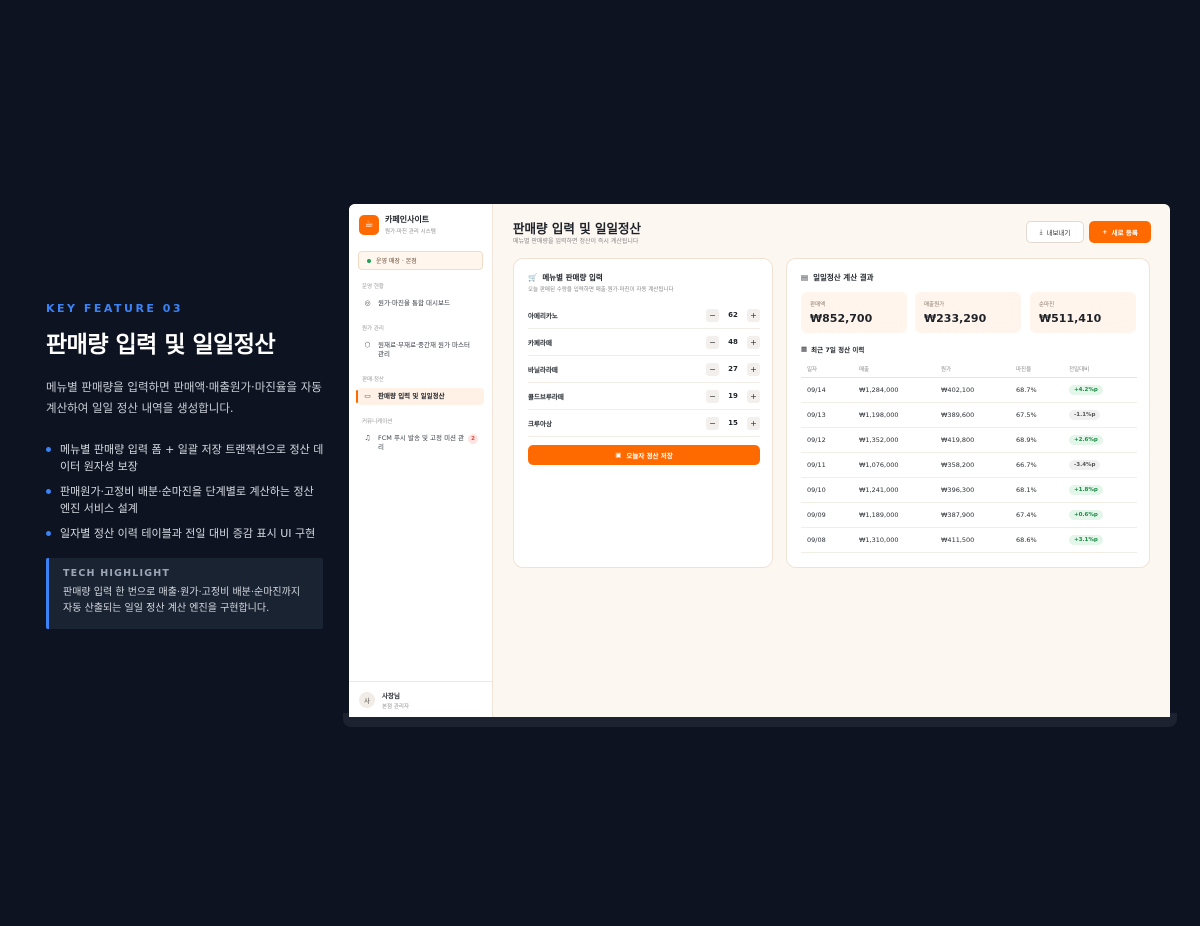 The width and height of the screenshot is (1200, 926). Describe the element at coordinates (733, 423) in the screenshot. I see `quantity-value: 15` at that location.